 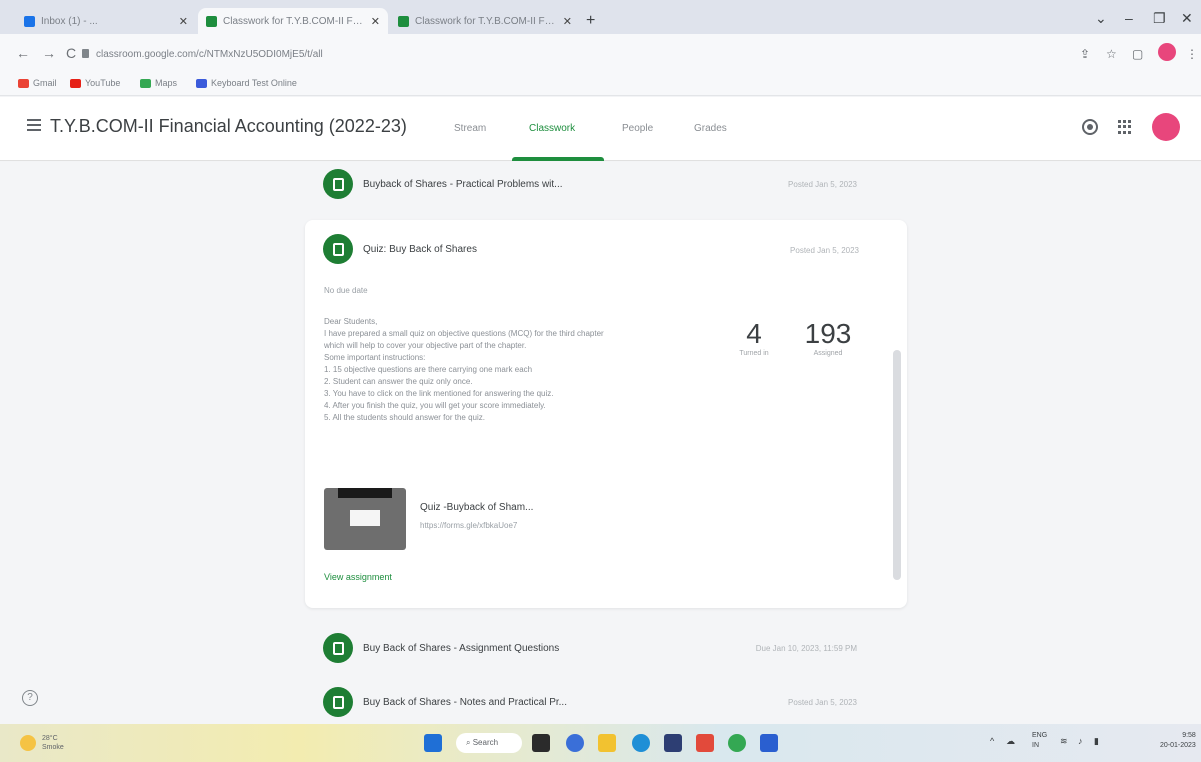 I want to click on tab-grades: Grades, so click(x=710, y=128).